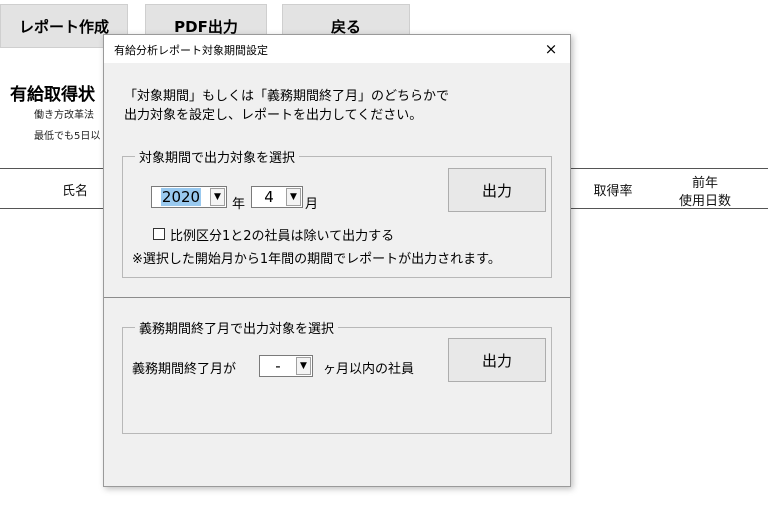  What do you see at coordinates (191, 50) in the screenshot?
I see `dialog-title: 有給分析レポート対象期間設定` at bounding box center [191, 50].